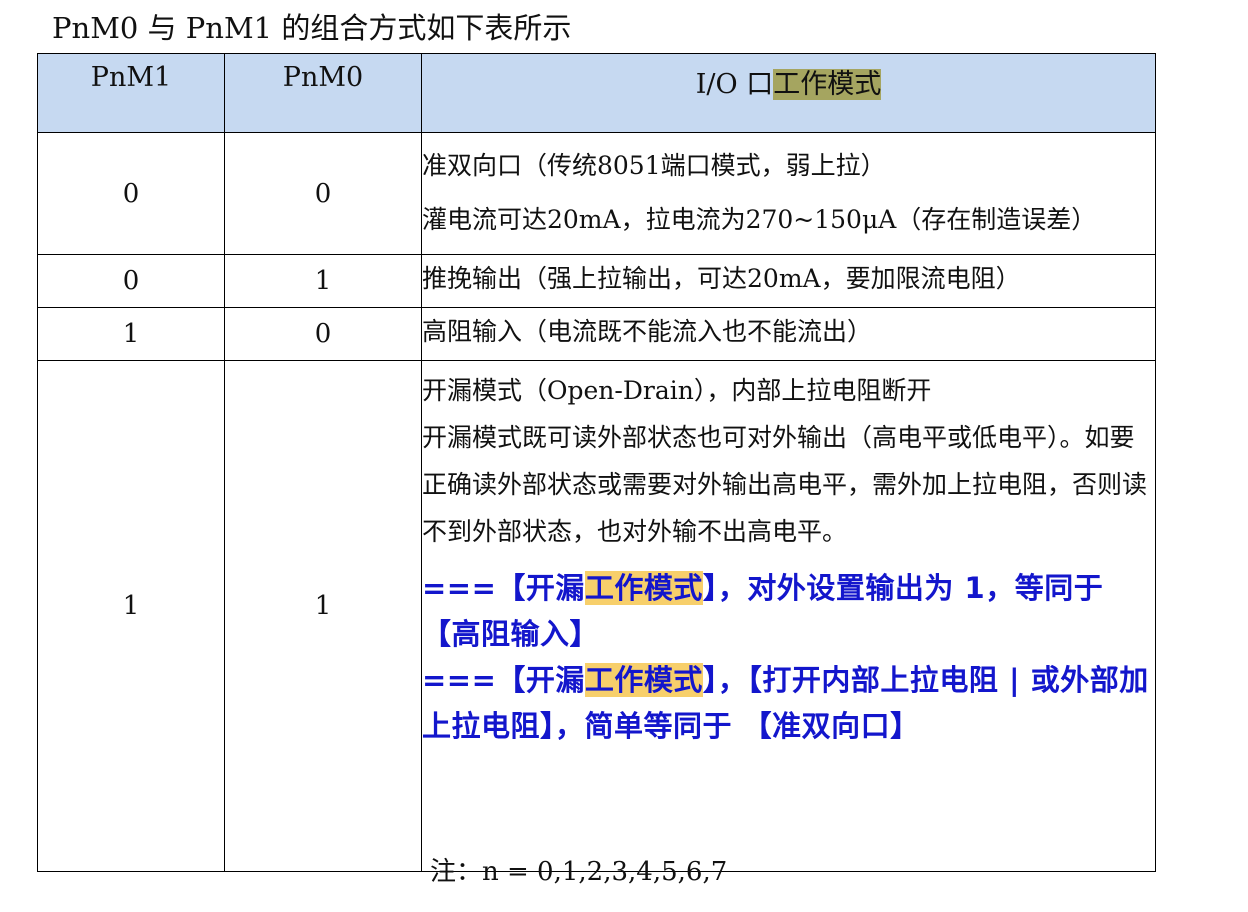 Image resolution: width=1248 pixels, height=912 pixels. What do you see at coordinates (647, 331) in the screenshot?
I see `mode-line: 高阻输入（电流既不能流入也不能流出）` at bounding box center [647, 331].